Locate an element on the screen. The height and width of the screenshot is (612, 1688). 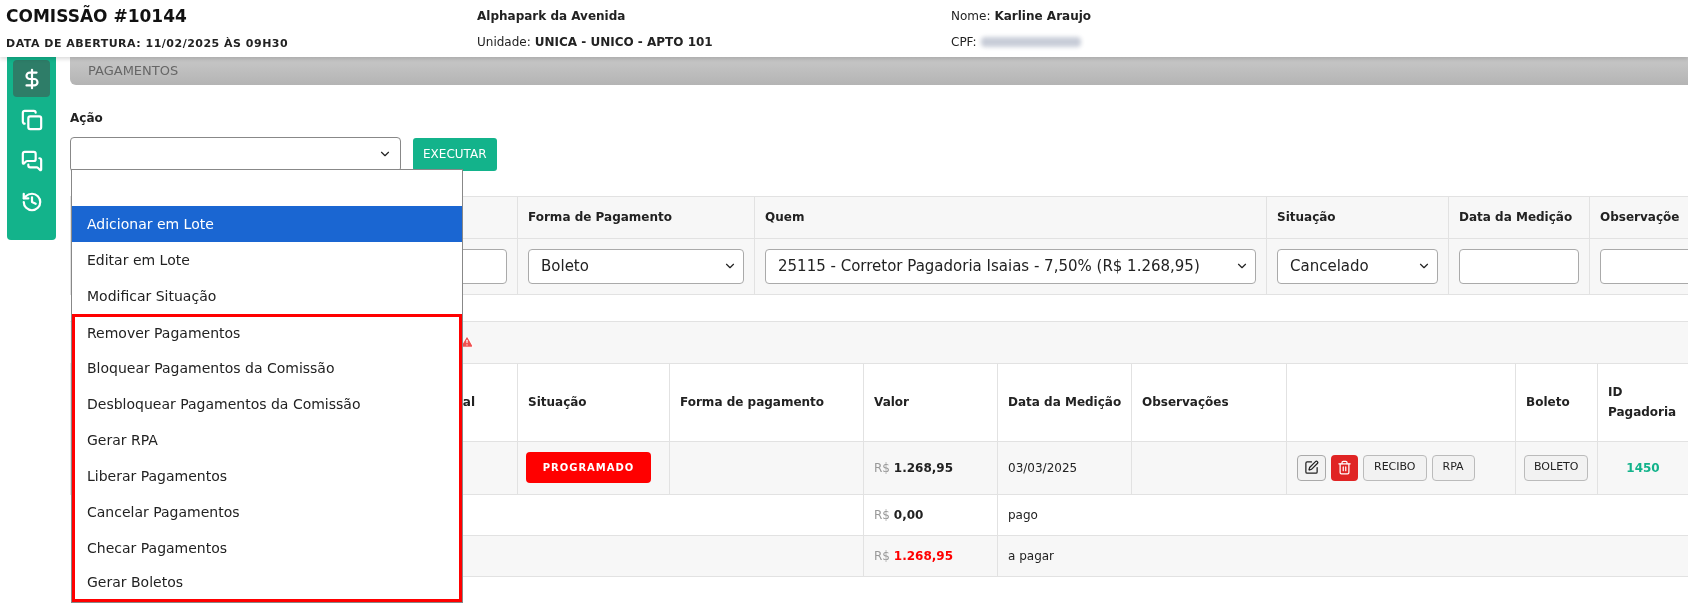
column-header: Forma de Pagamento is located at coordinates (636, 217).